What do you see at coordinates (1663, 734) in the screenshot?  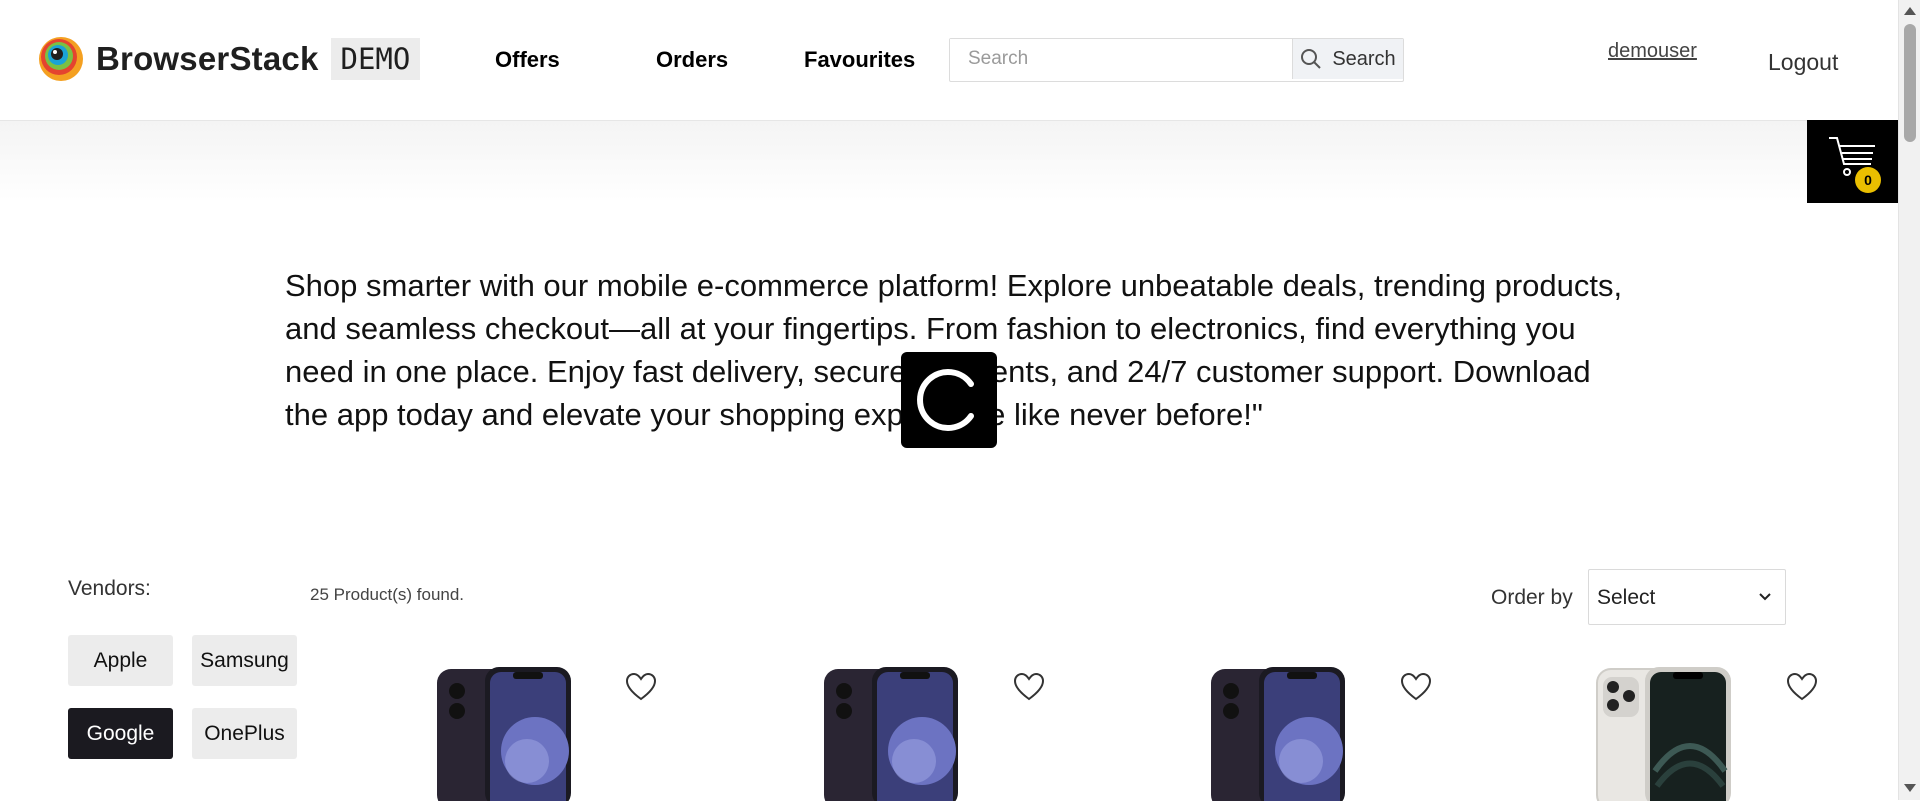 I see `iphone-12-pro-silver-image` at bounding box center [1663, 734].